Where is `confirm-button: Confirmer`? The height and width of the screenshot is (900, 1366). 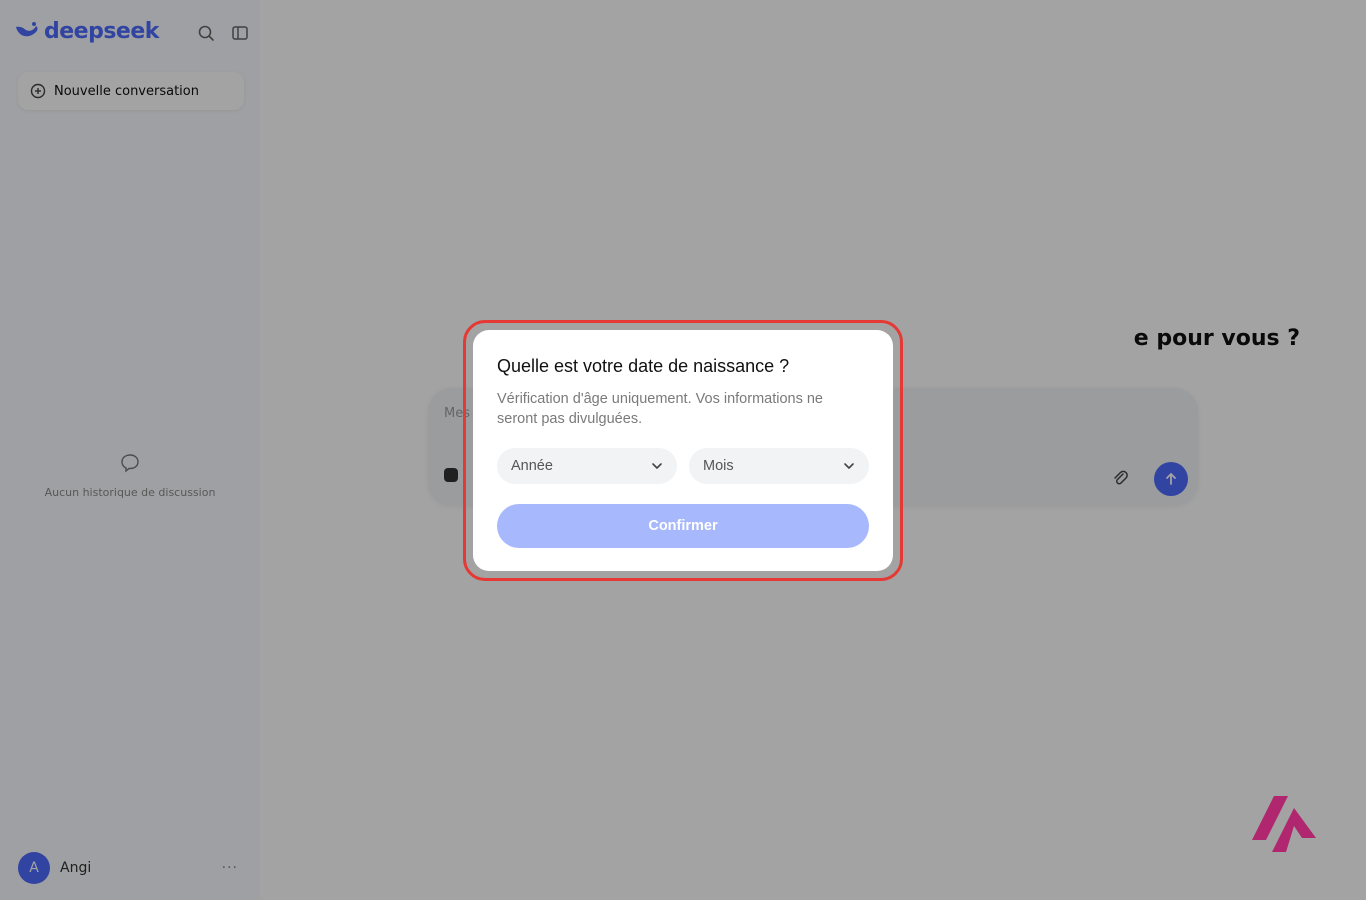
confirm-button: Confirmer is located at coordinates (683, 526).